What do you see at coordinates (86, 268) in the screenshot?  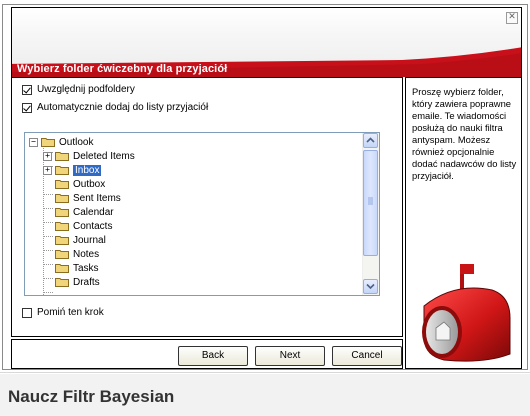 I see `tree-node-label: Tasks` at bounding box center [86, 268].